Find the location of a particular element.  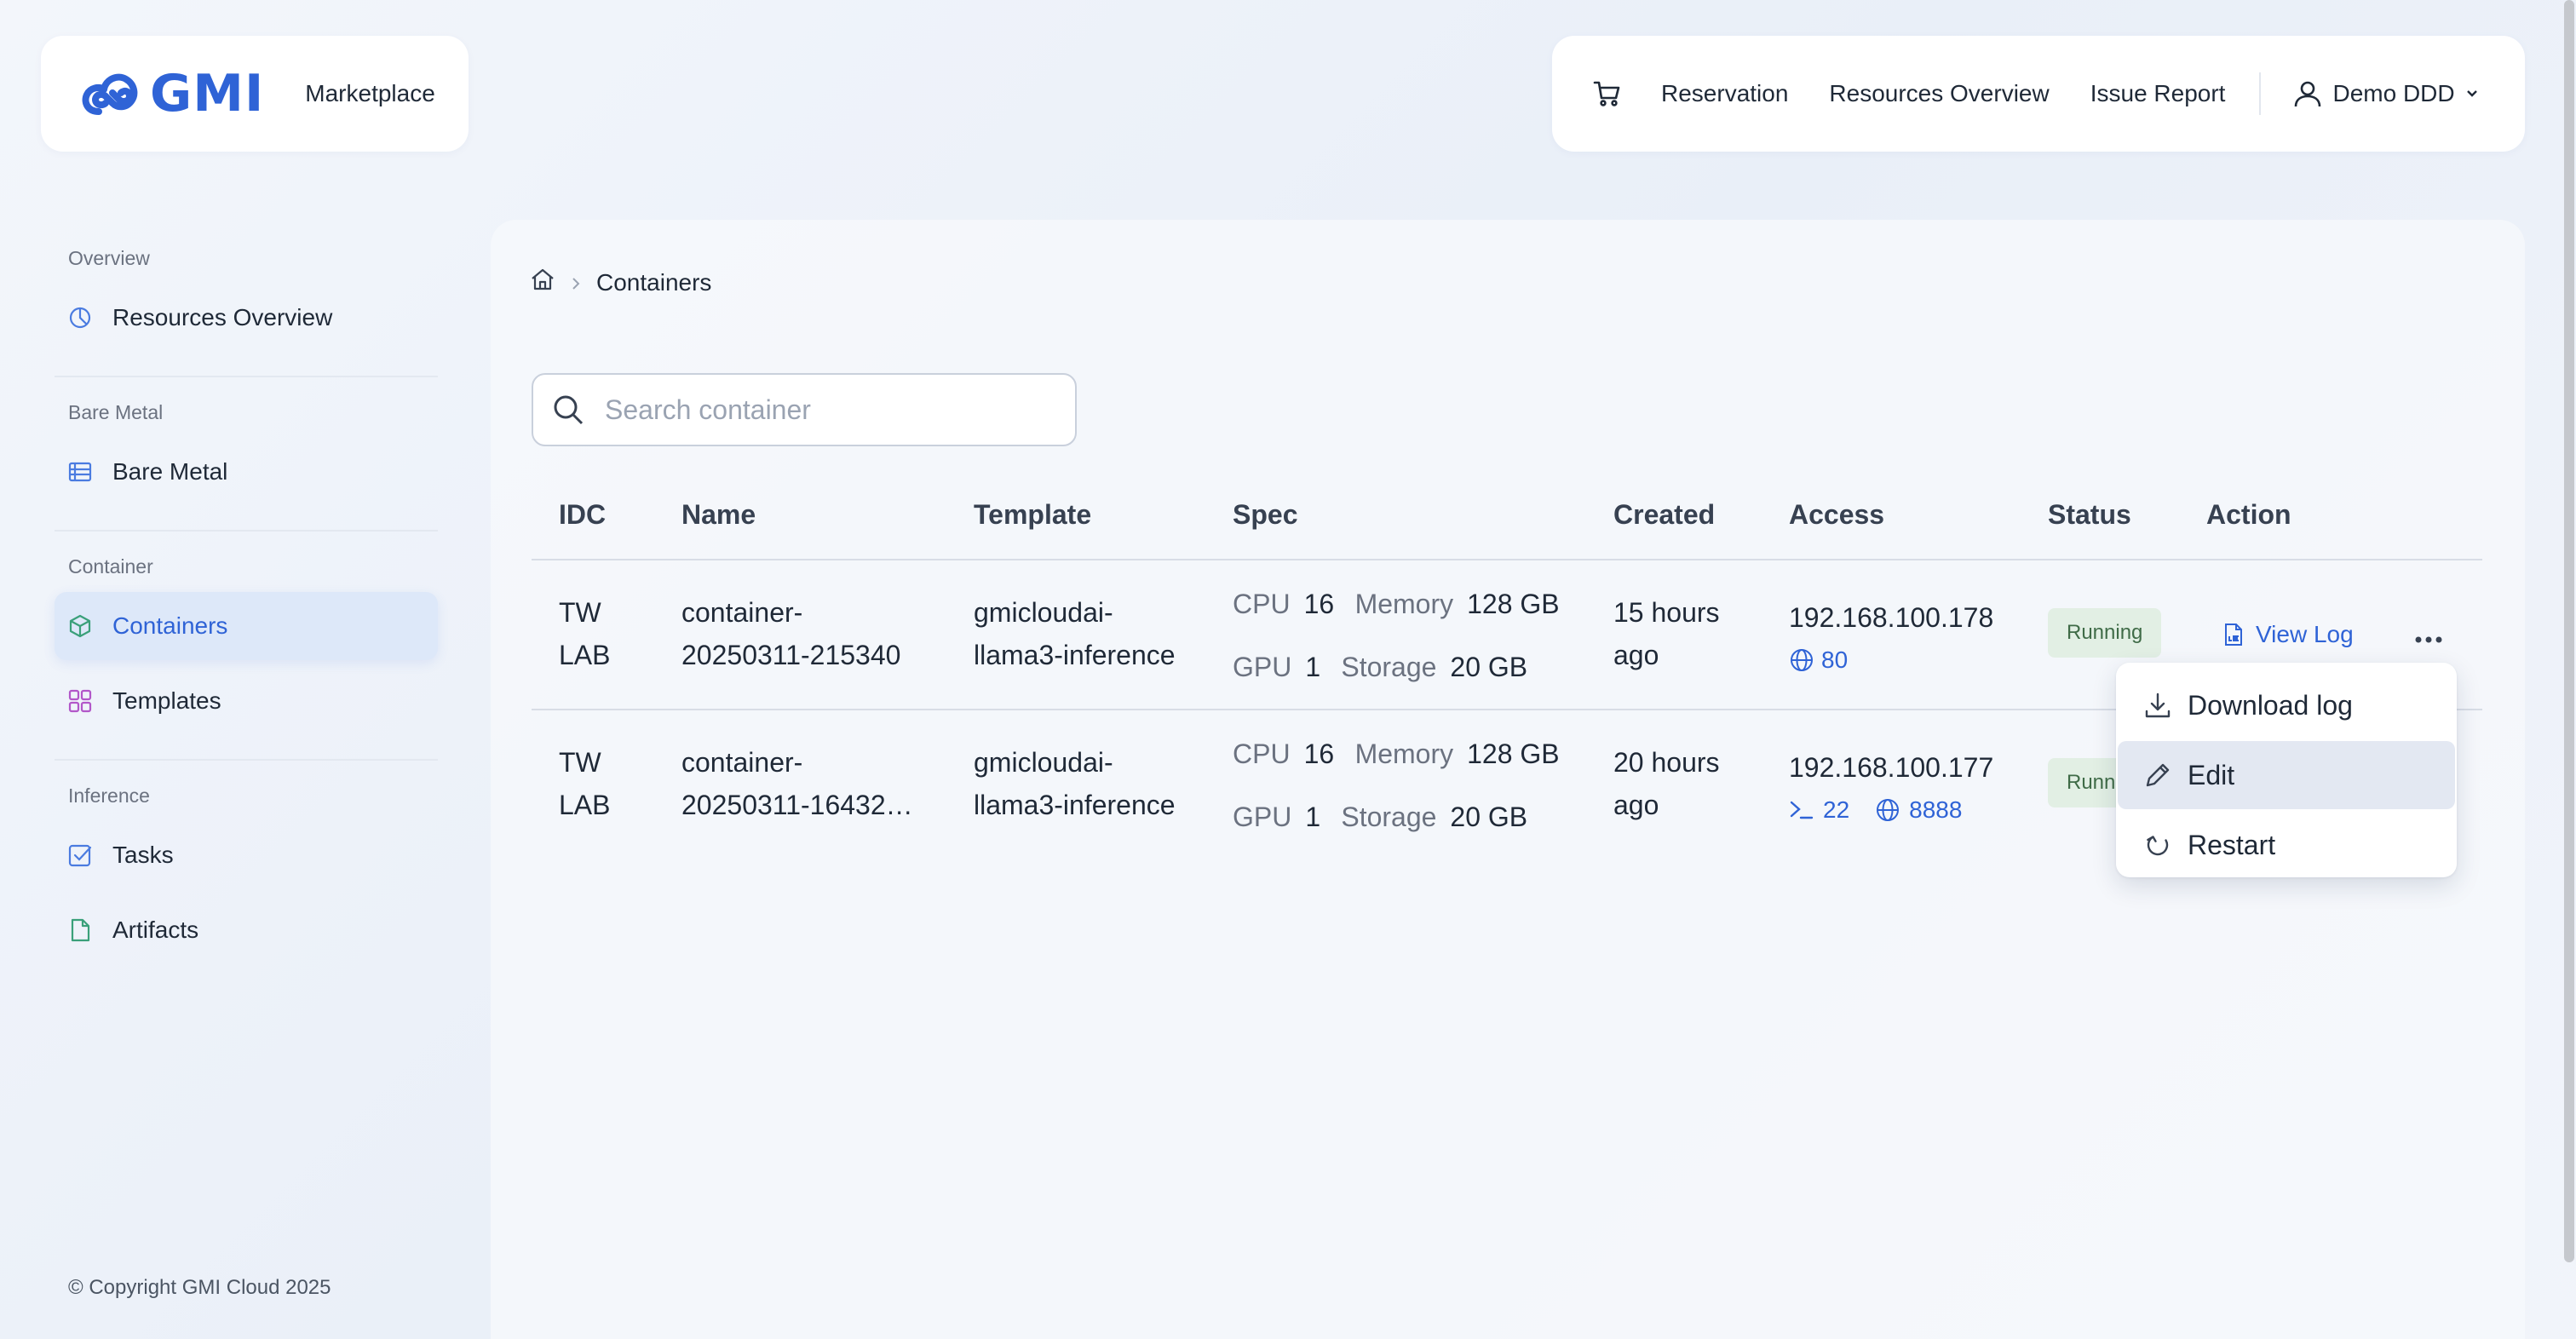

log-file-icon is located at coordinates (2234, 635).